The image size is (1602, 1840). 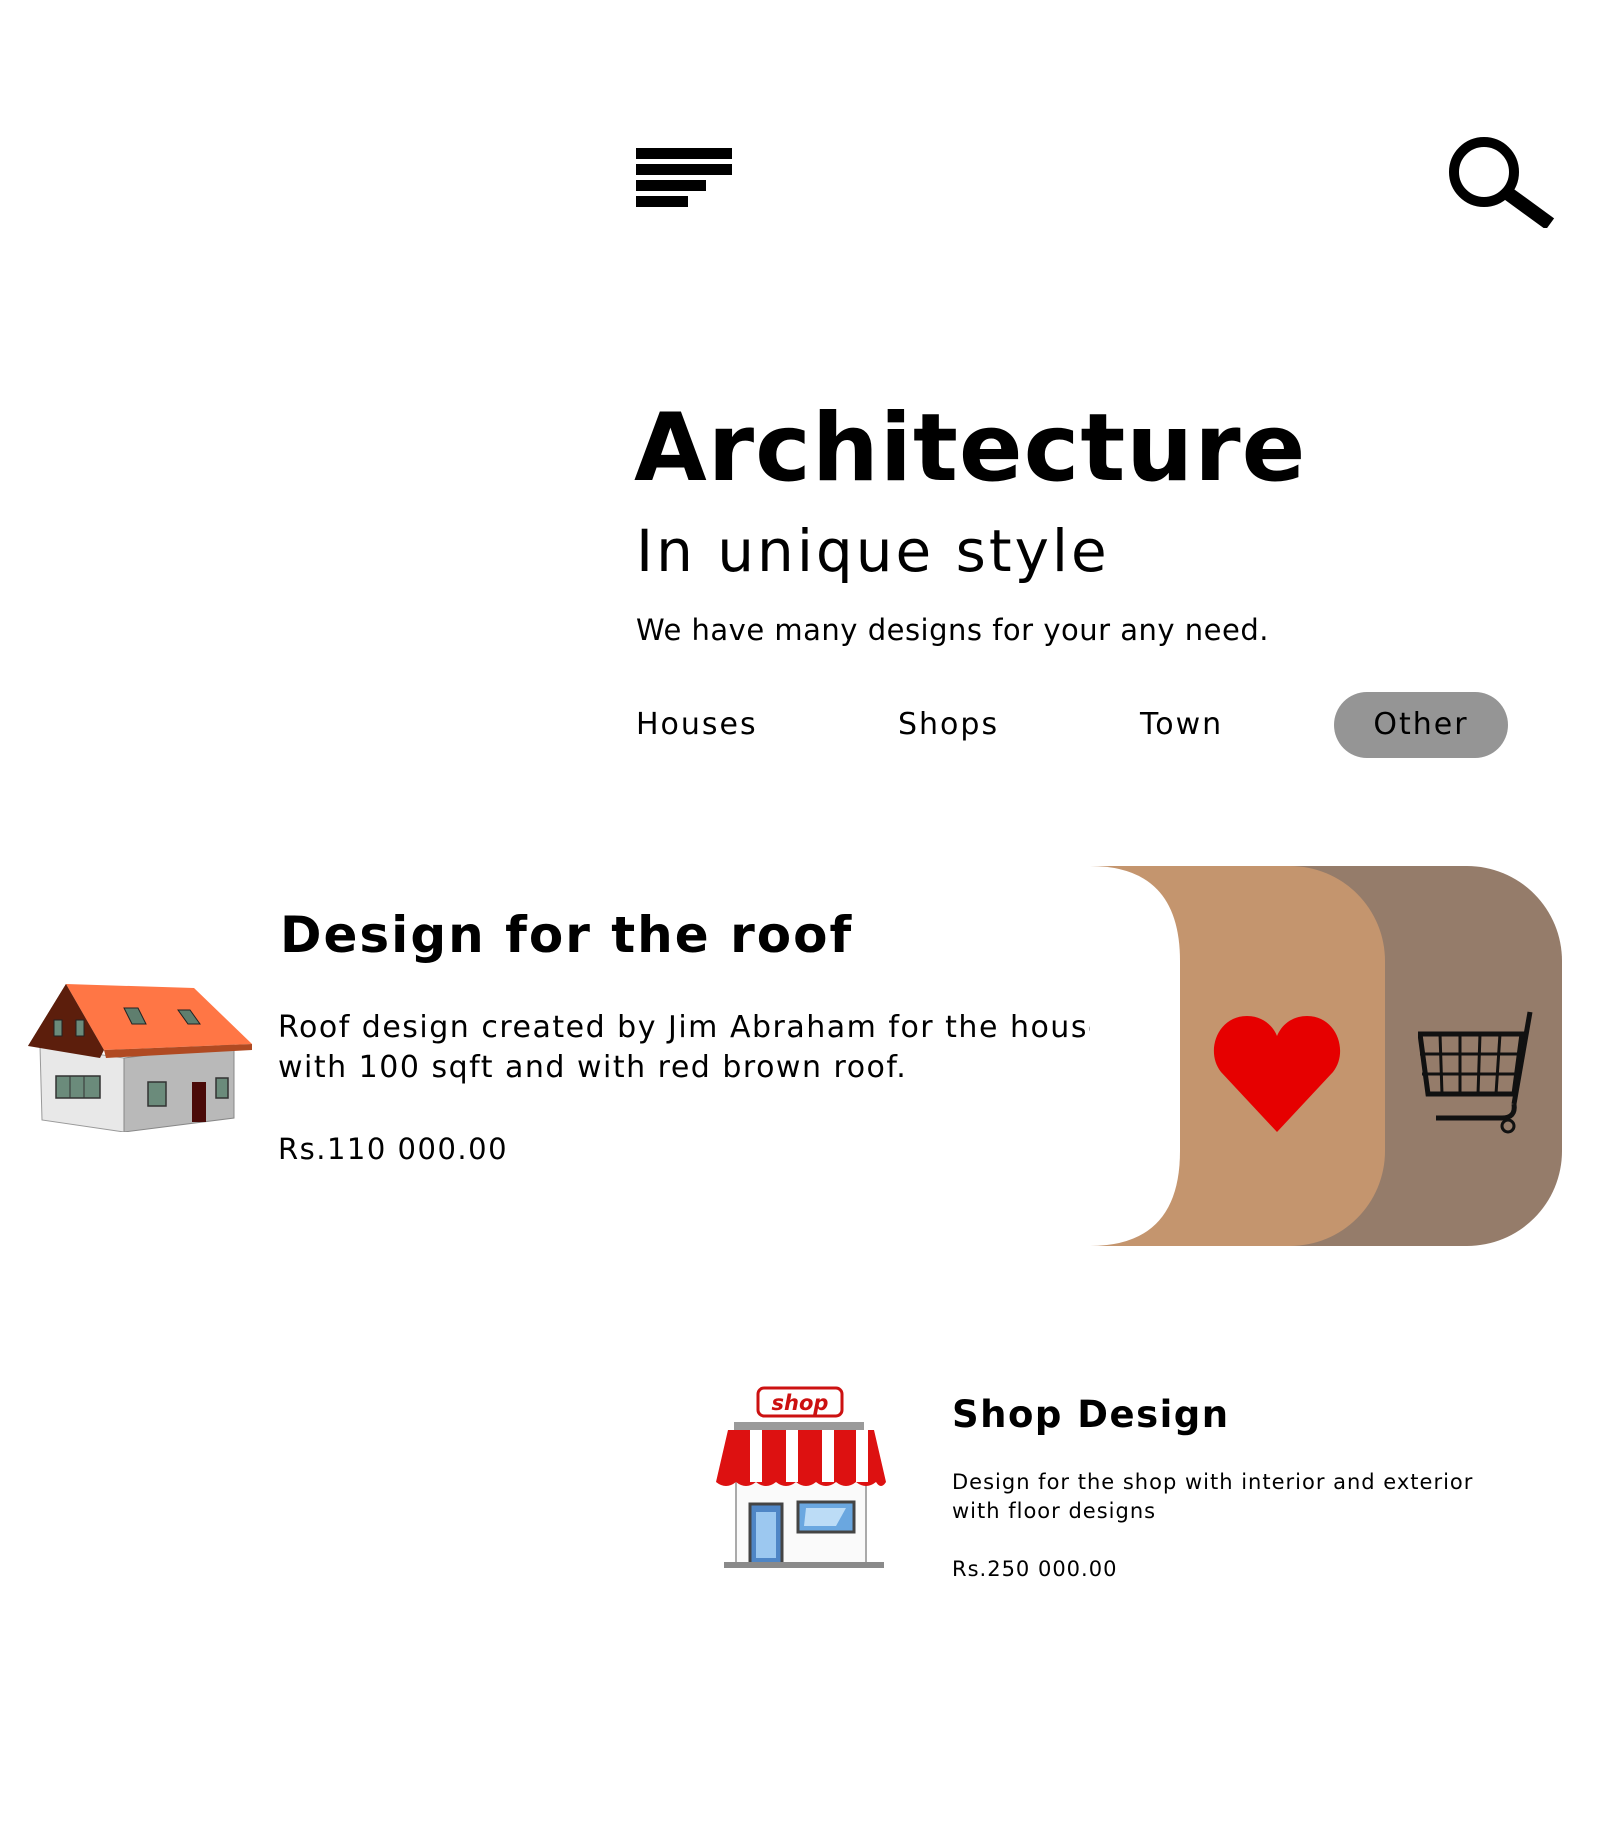 What do you see at coordinates (1473, 1056) in the screenshot?
I see `add-to-cart-button` at bounding box center [1473, 1056].